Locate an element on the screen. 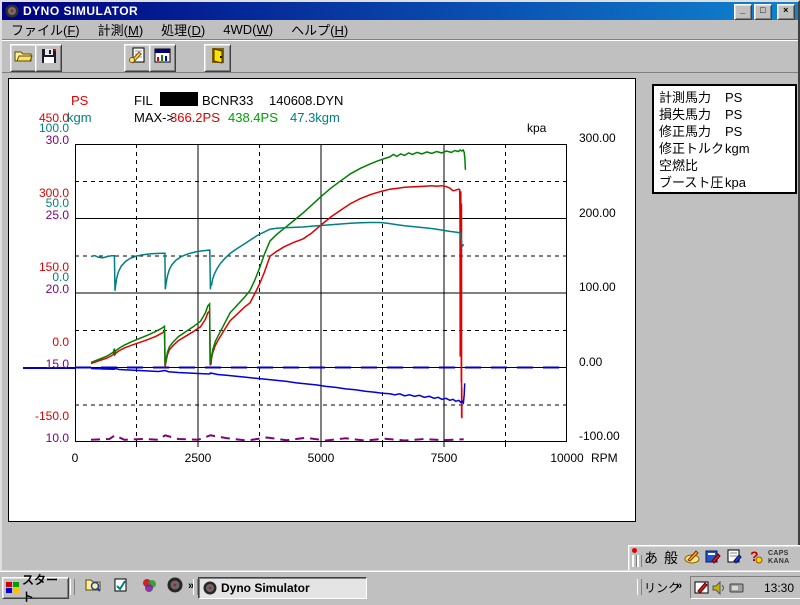 The height and width of the screenshot is (605, 800). max-torque: 47.3kgm is located at coordinates (315, 117).